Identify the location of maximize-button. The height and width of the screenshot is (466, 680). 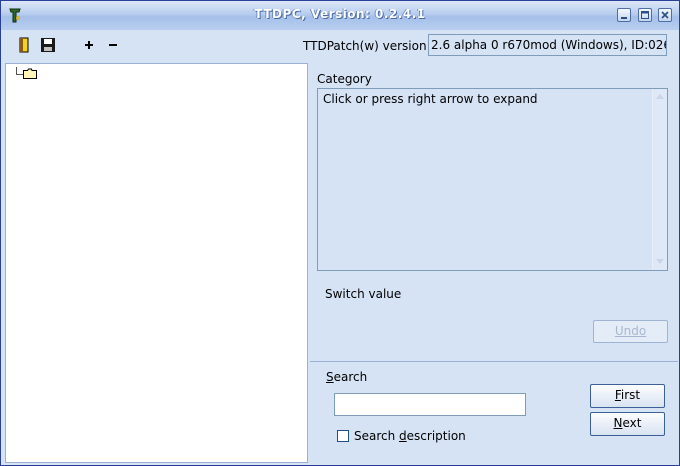
(645, 15).